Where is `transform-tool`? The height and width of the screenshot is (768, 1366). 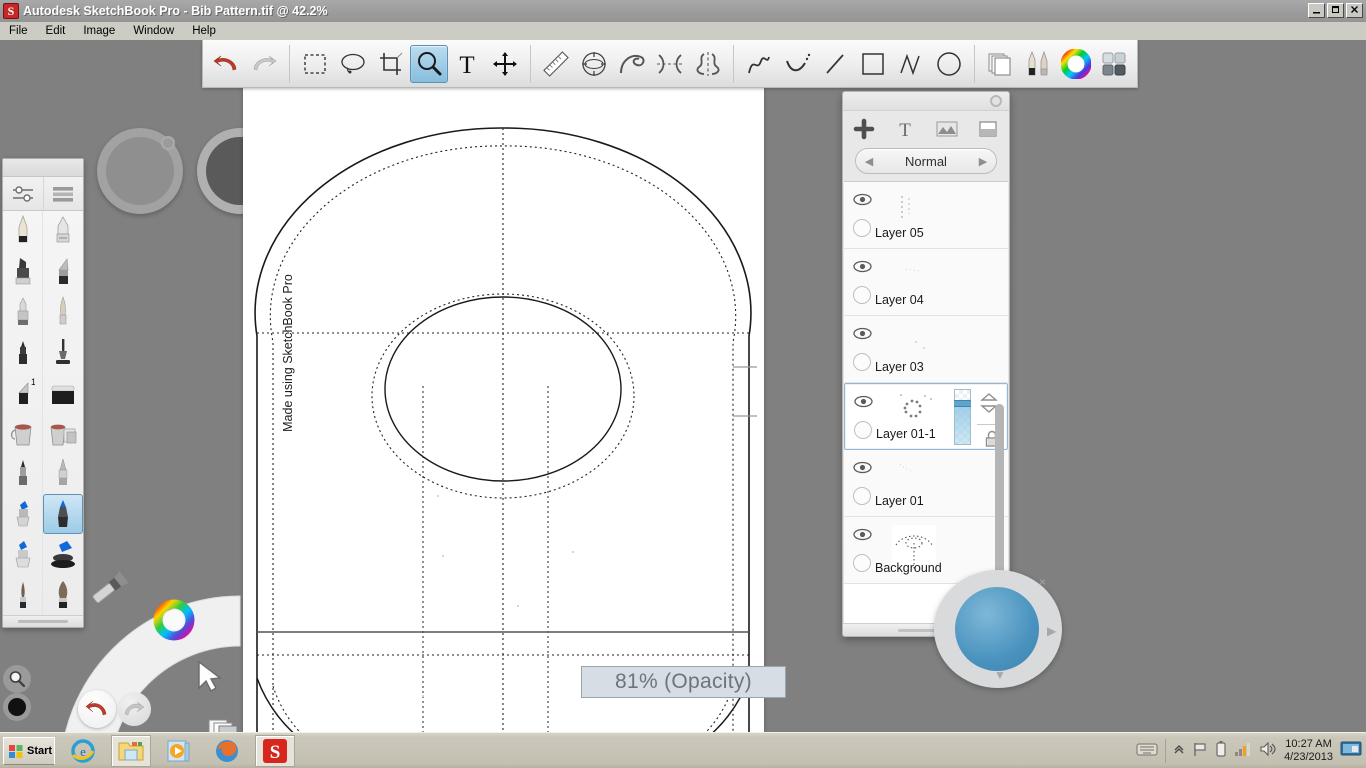
transform-tool is located at coordinates (505, 64).